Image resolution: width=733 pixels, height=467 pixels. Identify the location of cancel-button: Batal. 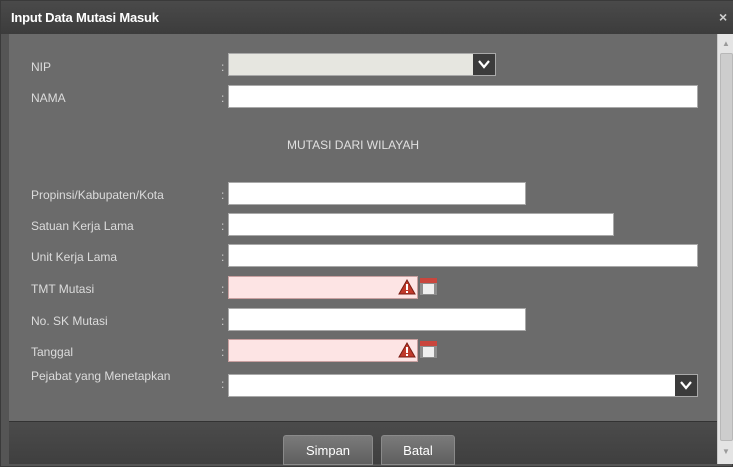
(418, 450).